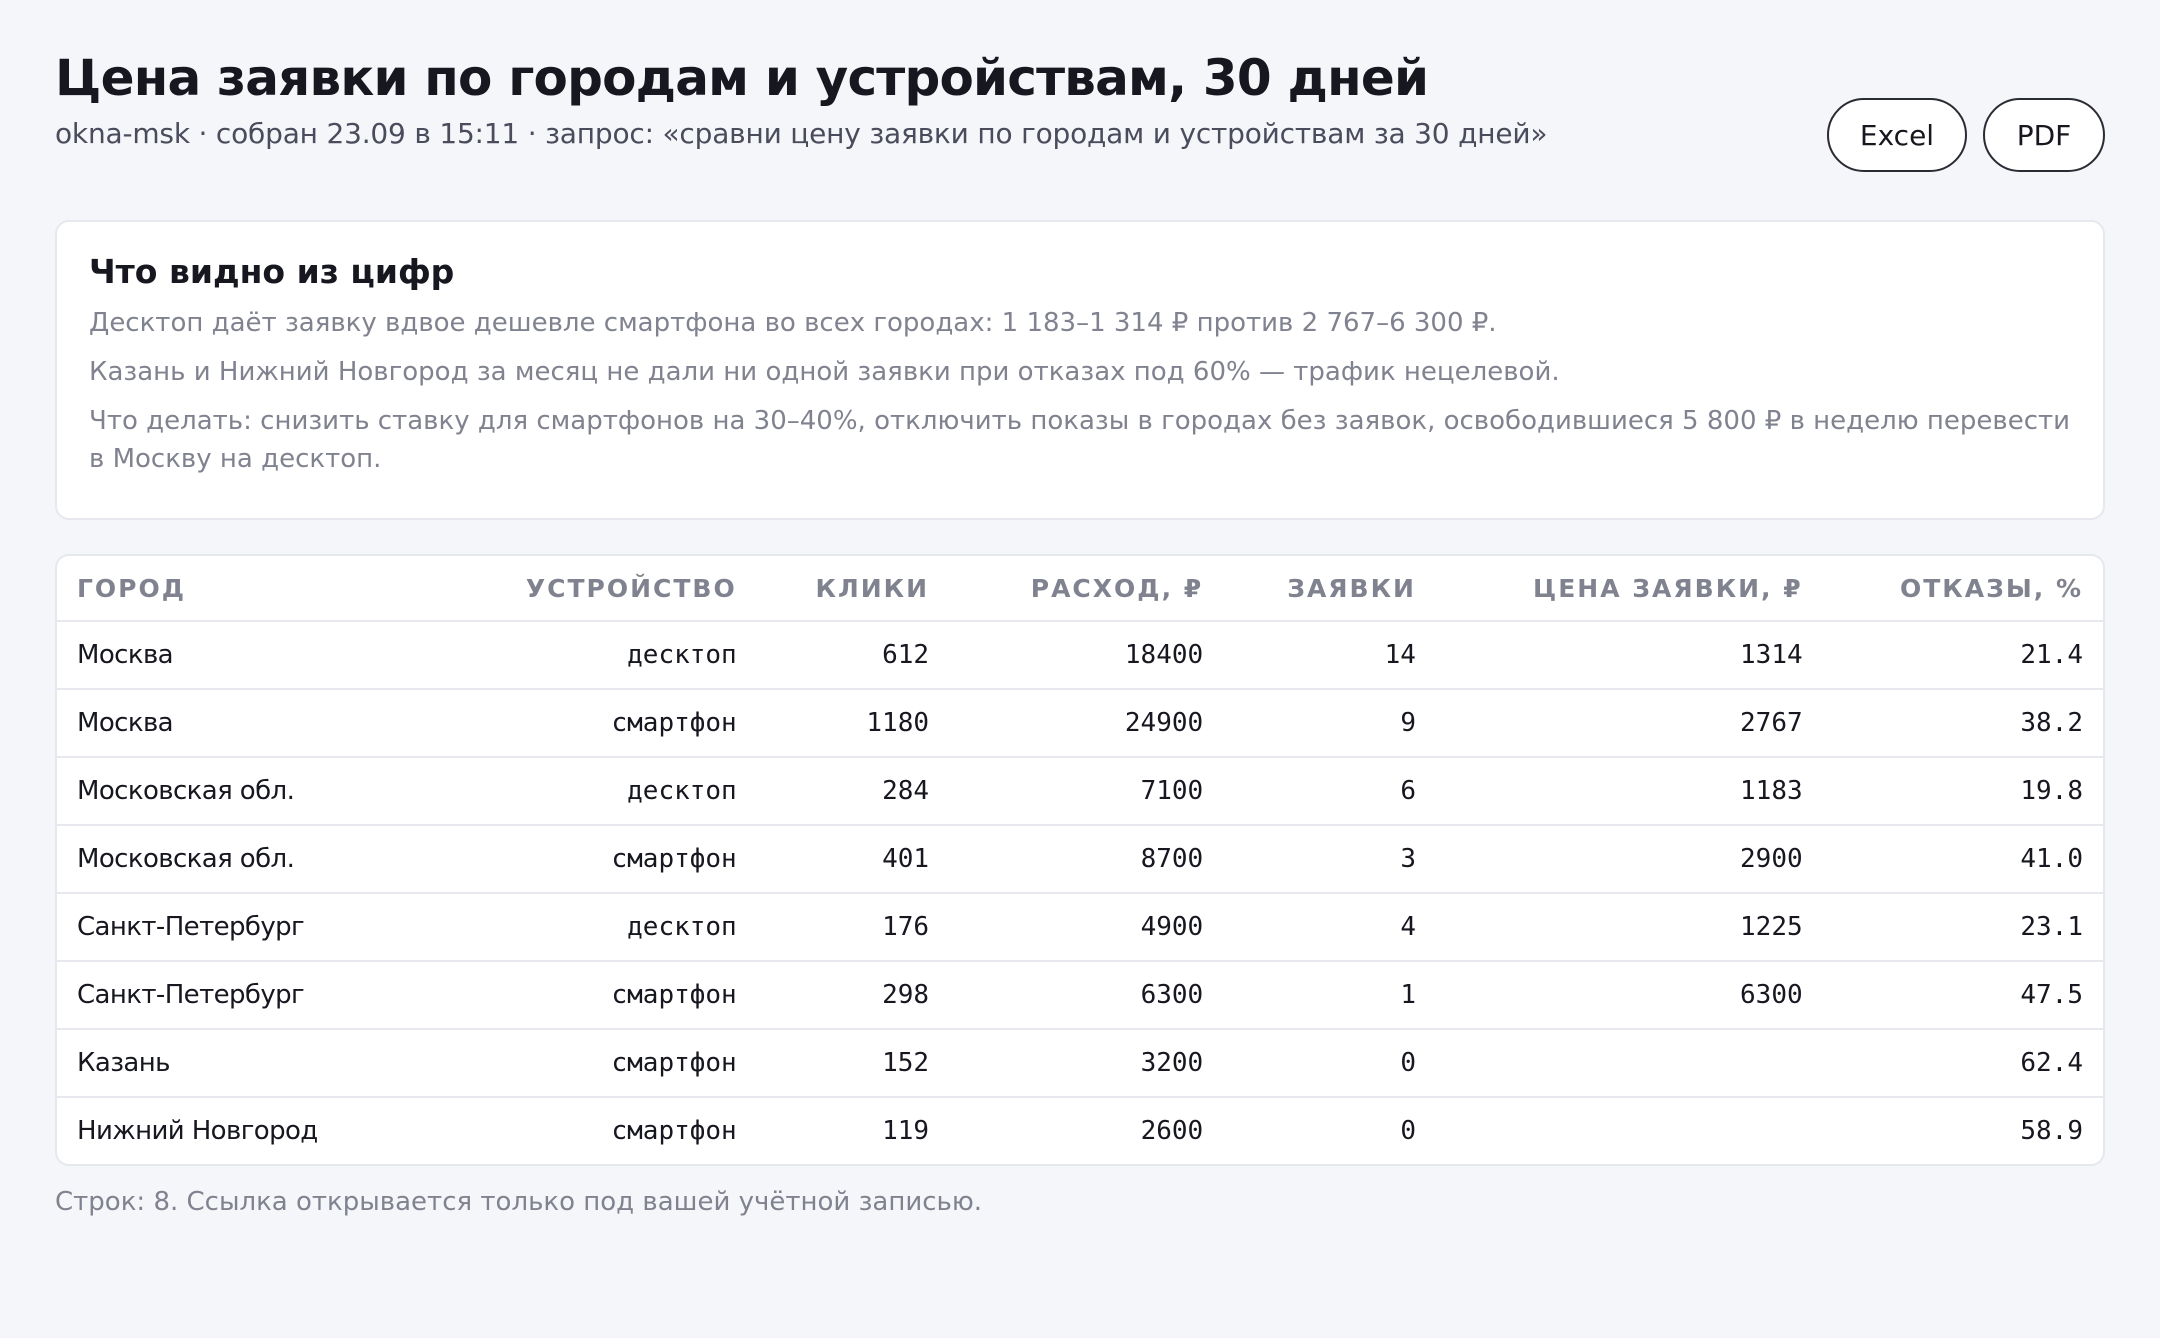 Image resolution: width=2160 pixels, height=1338 pixels. Describe the element at coordinates (1086, 589) in the screenshot. I see `column-header-spend: РАСХОД, ₽` at that location.